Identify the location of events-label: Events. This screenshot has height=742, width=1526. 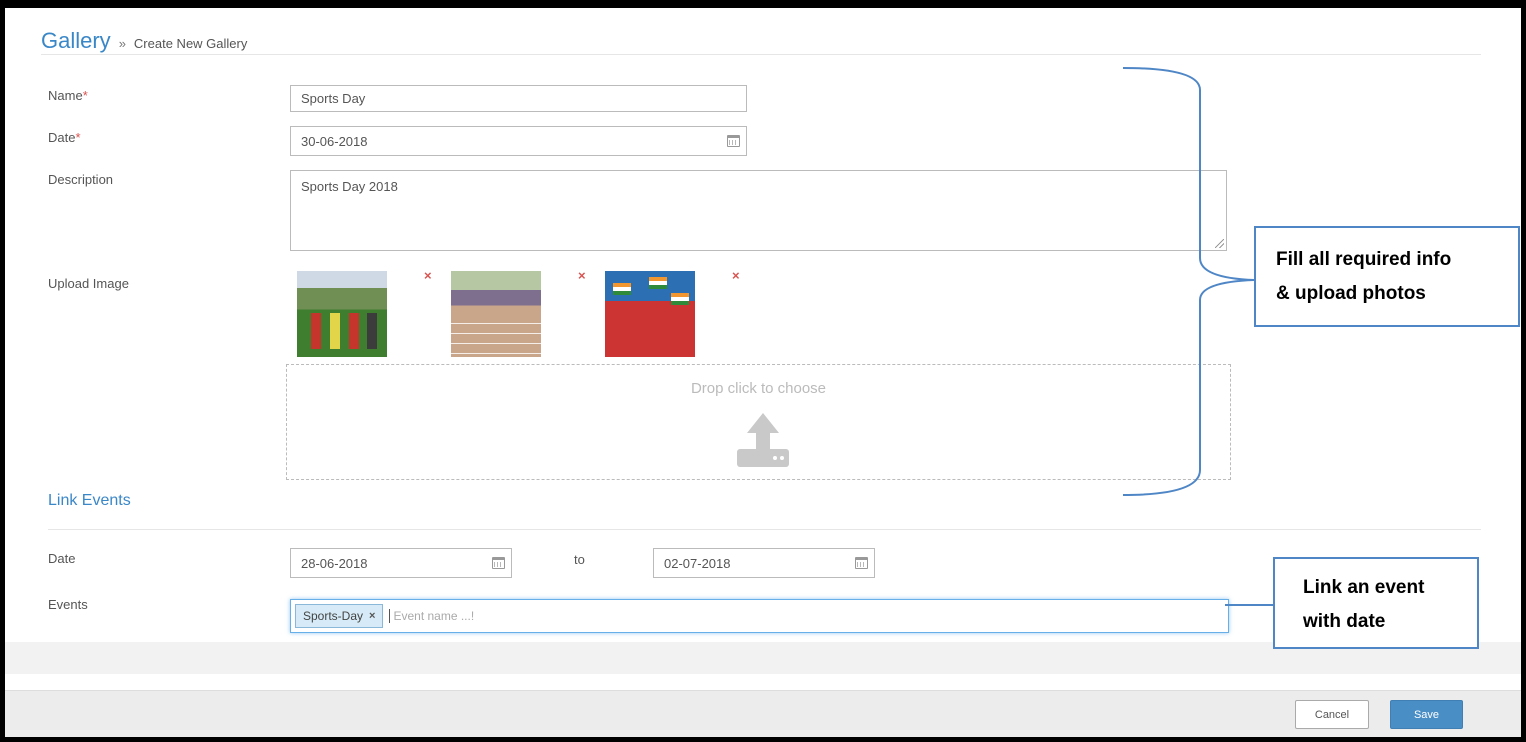
(68, 604).